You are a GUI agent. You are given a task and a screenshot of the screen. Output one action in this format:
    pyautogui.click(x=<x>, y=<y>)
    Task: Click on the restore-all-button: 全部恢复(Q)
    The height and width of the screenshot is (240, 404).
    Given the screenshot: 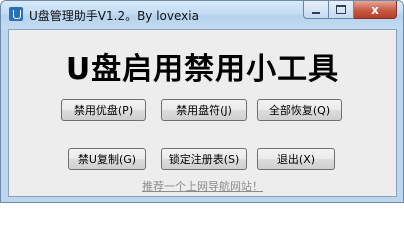 What is the action you would take?
    pyautogui.click(x=299, y=110)
    